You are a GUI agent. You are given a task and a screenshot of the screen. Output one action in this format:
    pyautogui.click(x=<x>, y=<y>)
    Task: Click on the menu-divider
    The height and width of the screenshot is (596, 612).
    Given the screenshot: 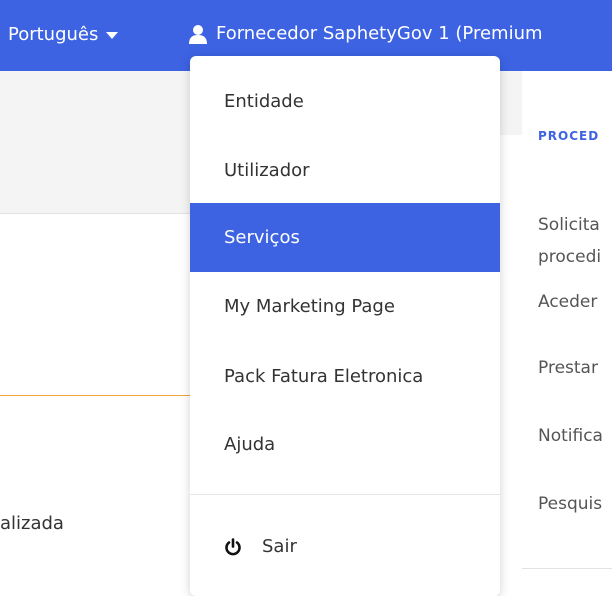 What is the action you would take?
    pyautogui.click(x=345, y=494)
    